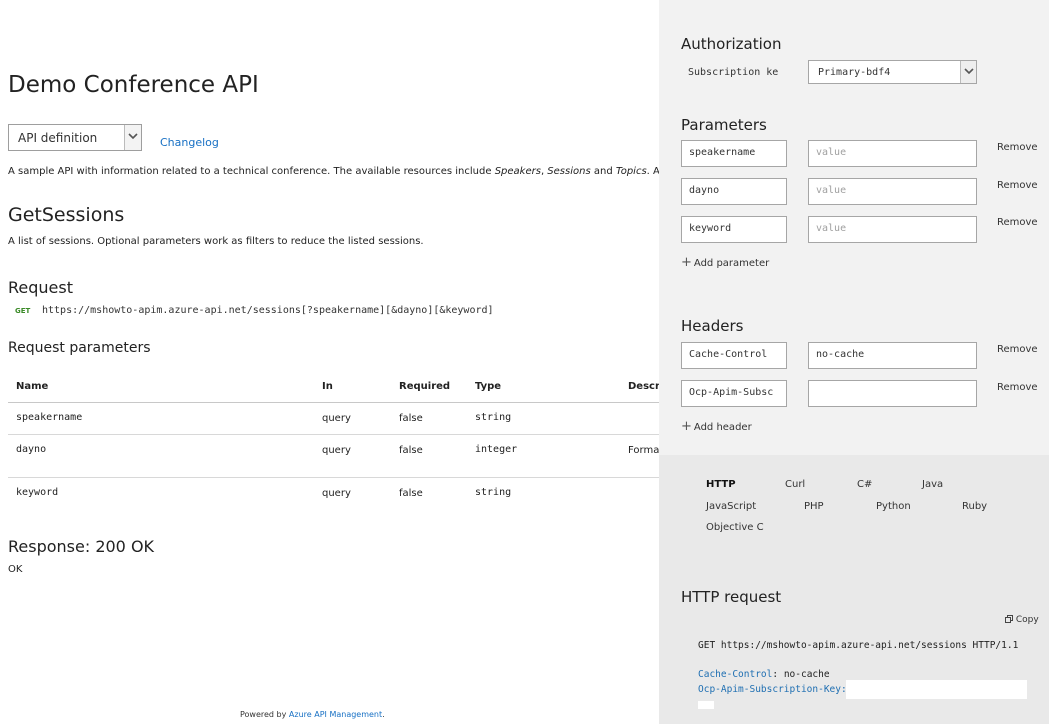 This screenshot has height=724, width=1049. I want to click on azure-api-management-link: Azure API Management, so click(335, 714).